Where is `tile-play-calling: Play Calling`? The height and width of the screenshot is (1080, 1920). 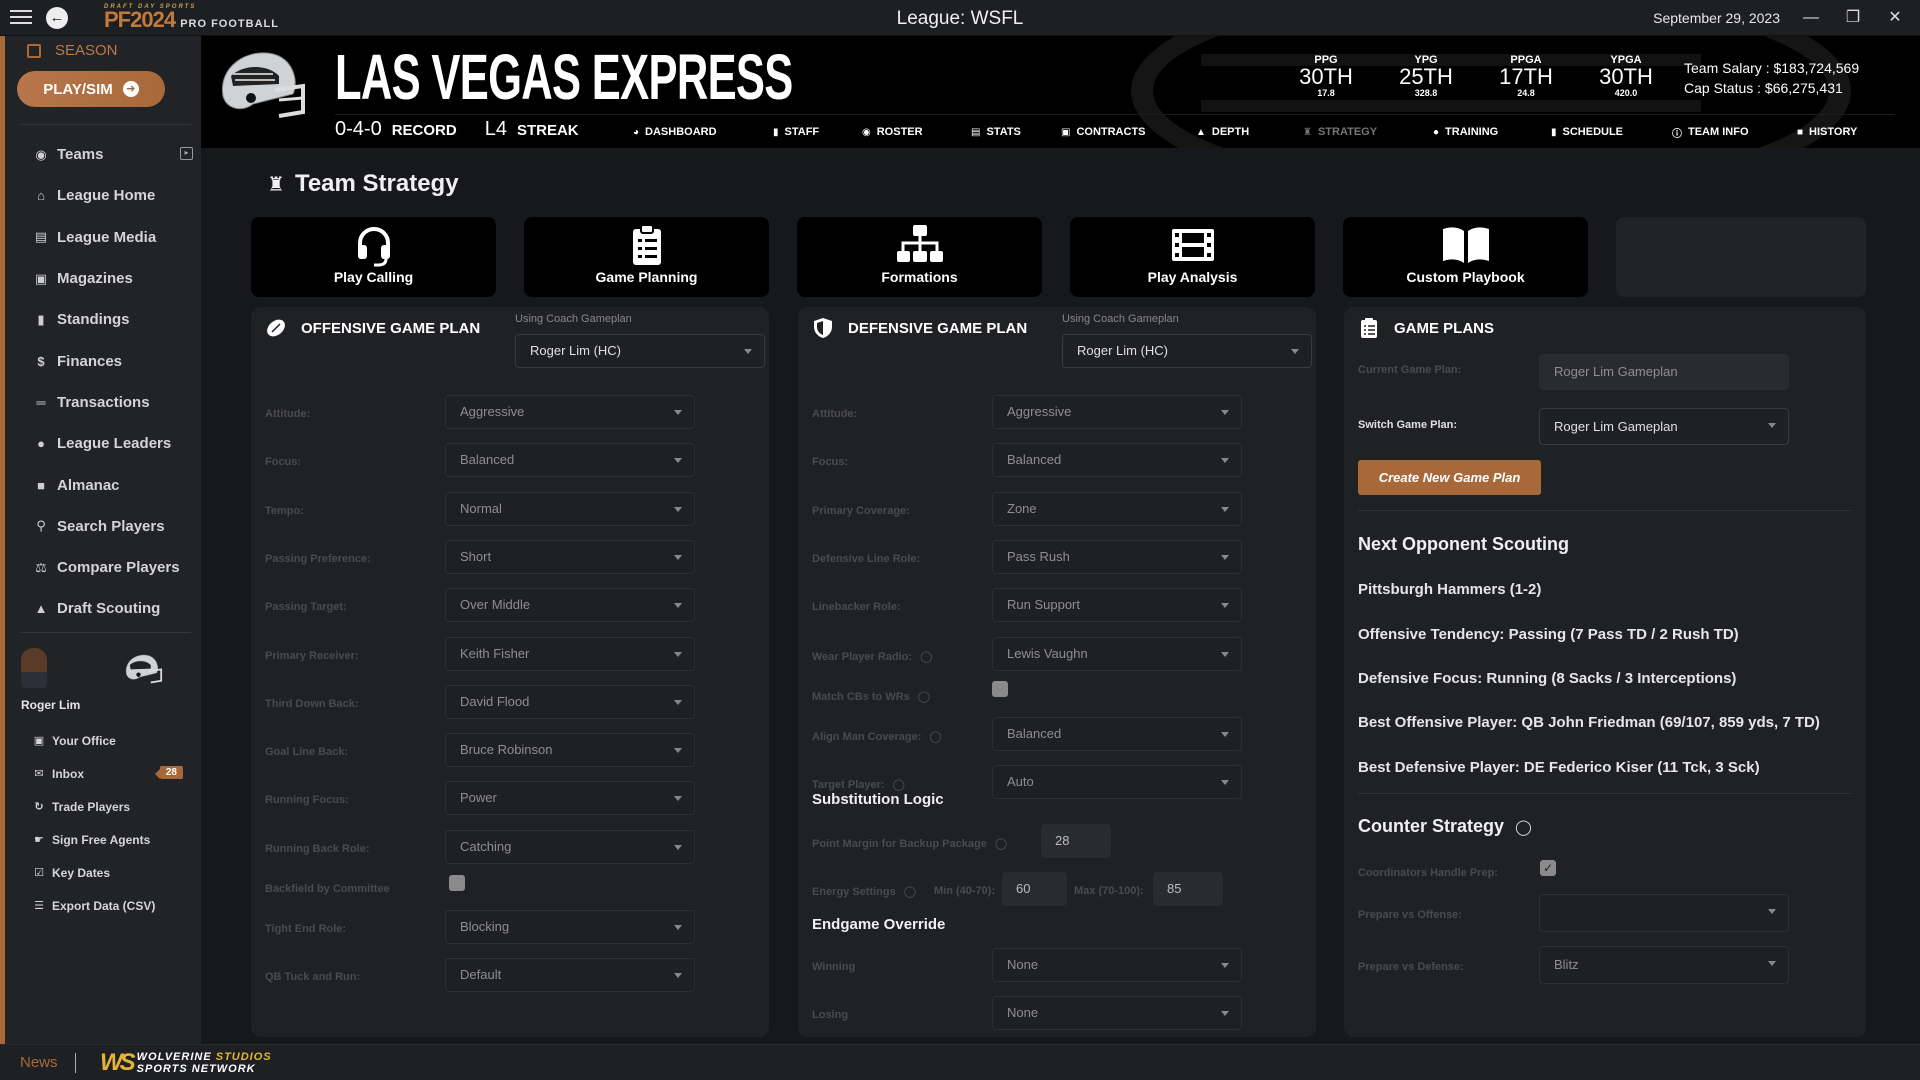 tile-play-calling: Play Calling is located at coordinates (373, 257).